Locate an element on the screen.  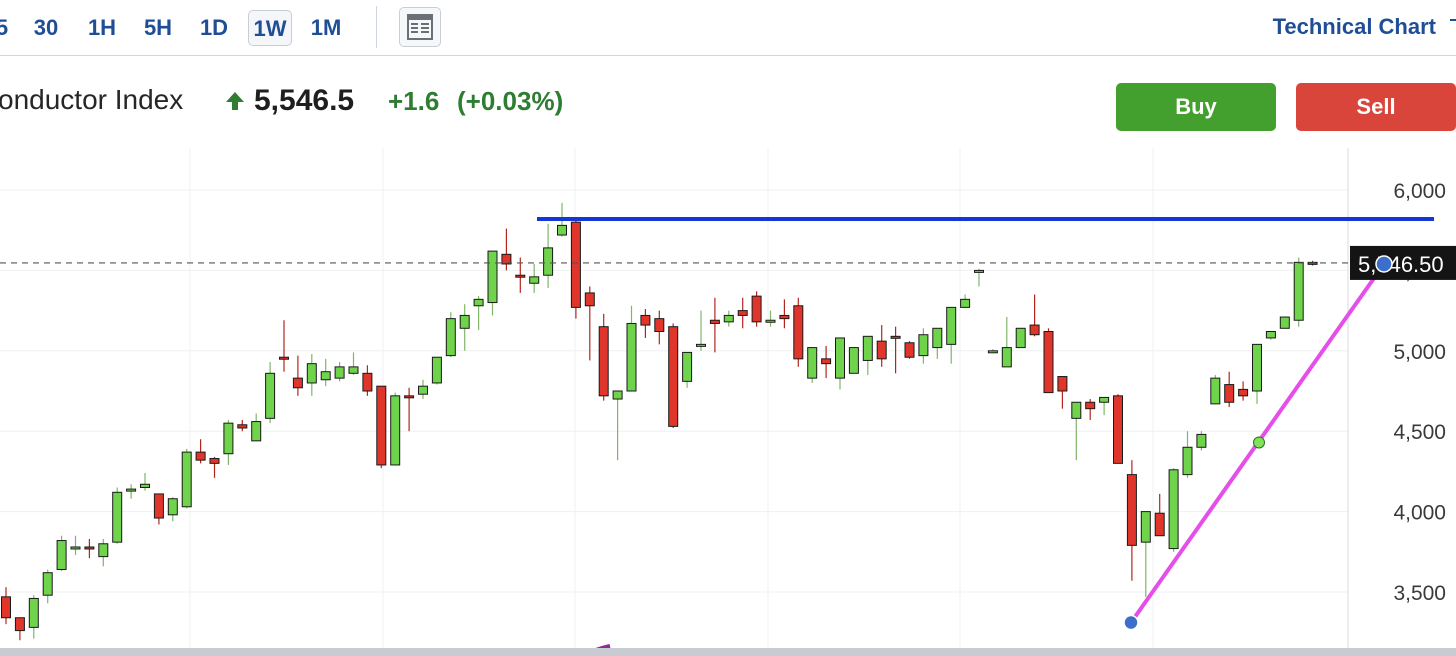
price-change-percent: (+0.03%) is located at coordinates (510, 101).